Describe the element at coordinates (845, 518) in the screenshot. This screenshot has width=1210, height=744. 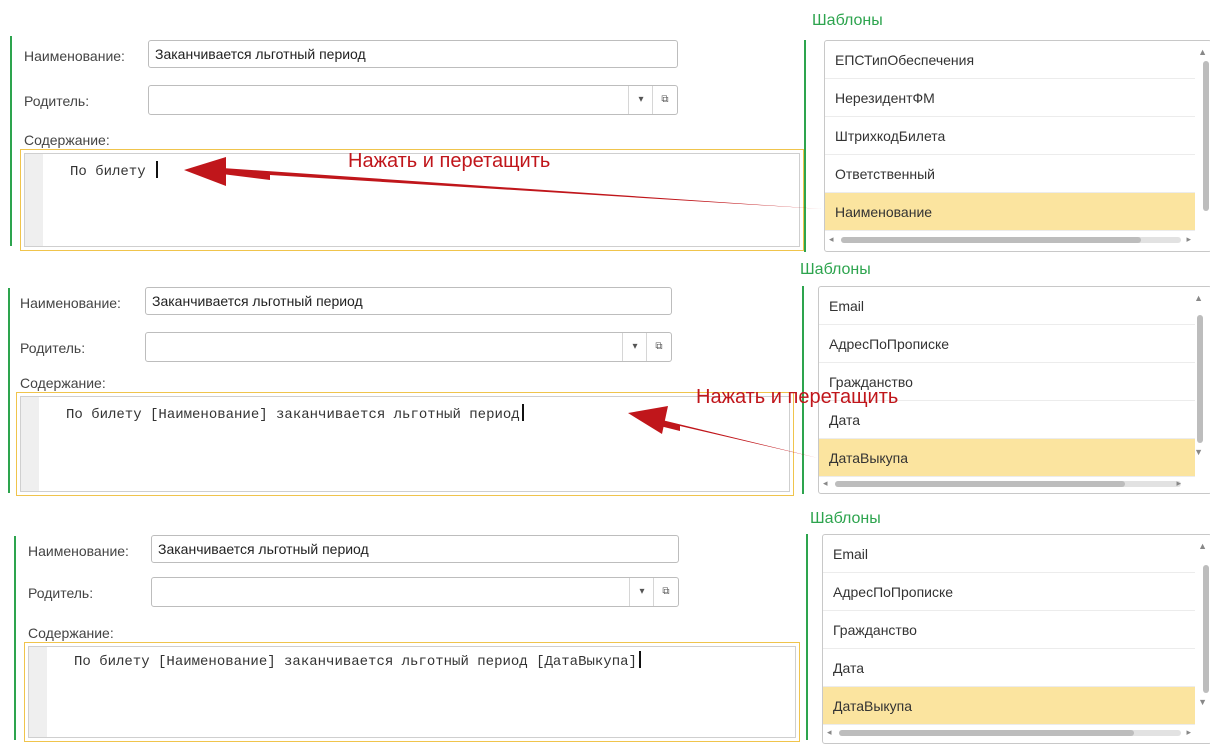
I see `templates-title: Шаблоны` at that location.